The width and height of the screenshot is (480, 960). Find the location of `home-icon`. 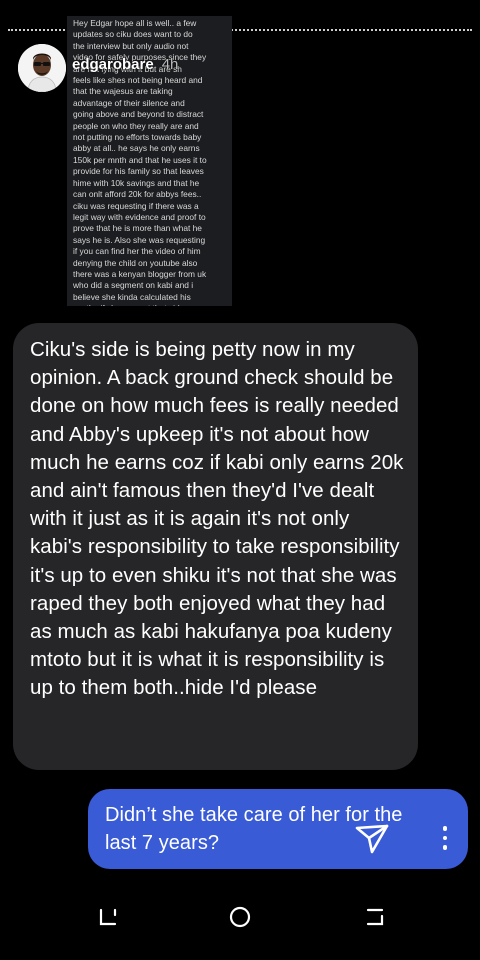

home-icon is located at coordinates (240, 917).